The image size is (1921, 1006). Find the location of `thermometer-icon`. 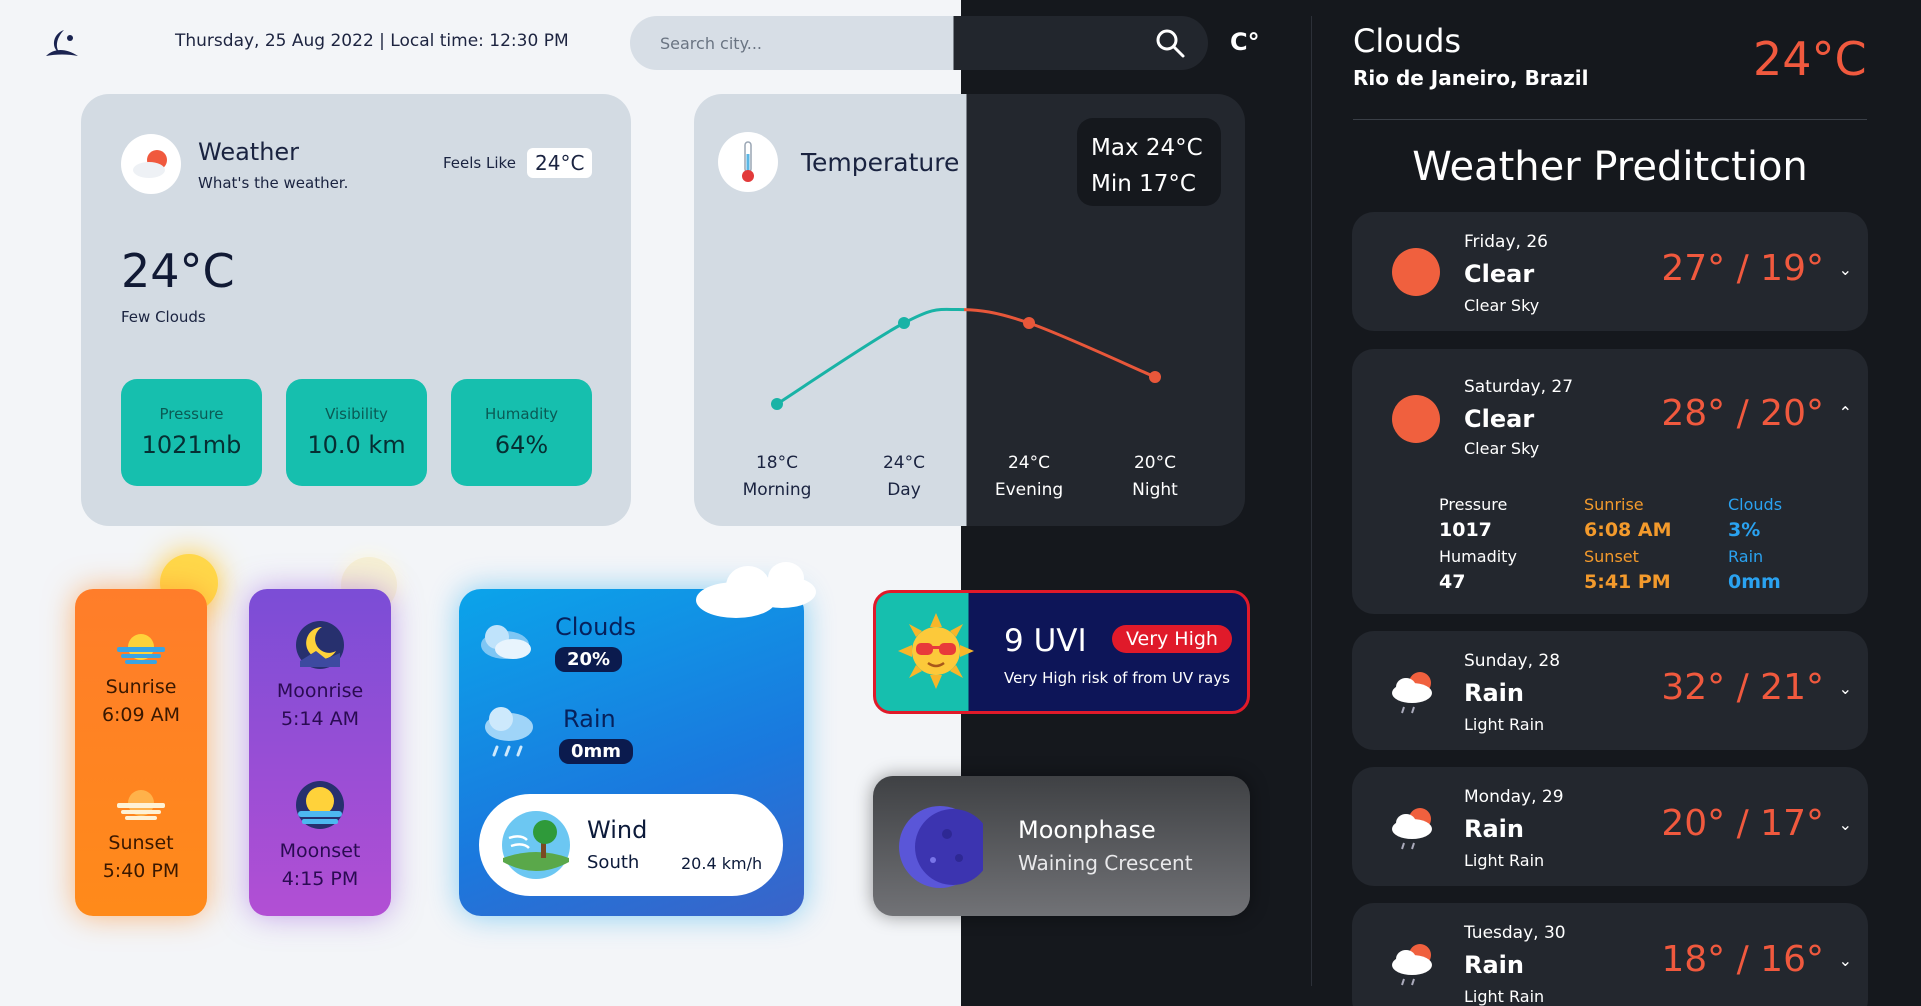

thermometer-icon is located at coordinates (748, 162).